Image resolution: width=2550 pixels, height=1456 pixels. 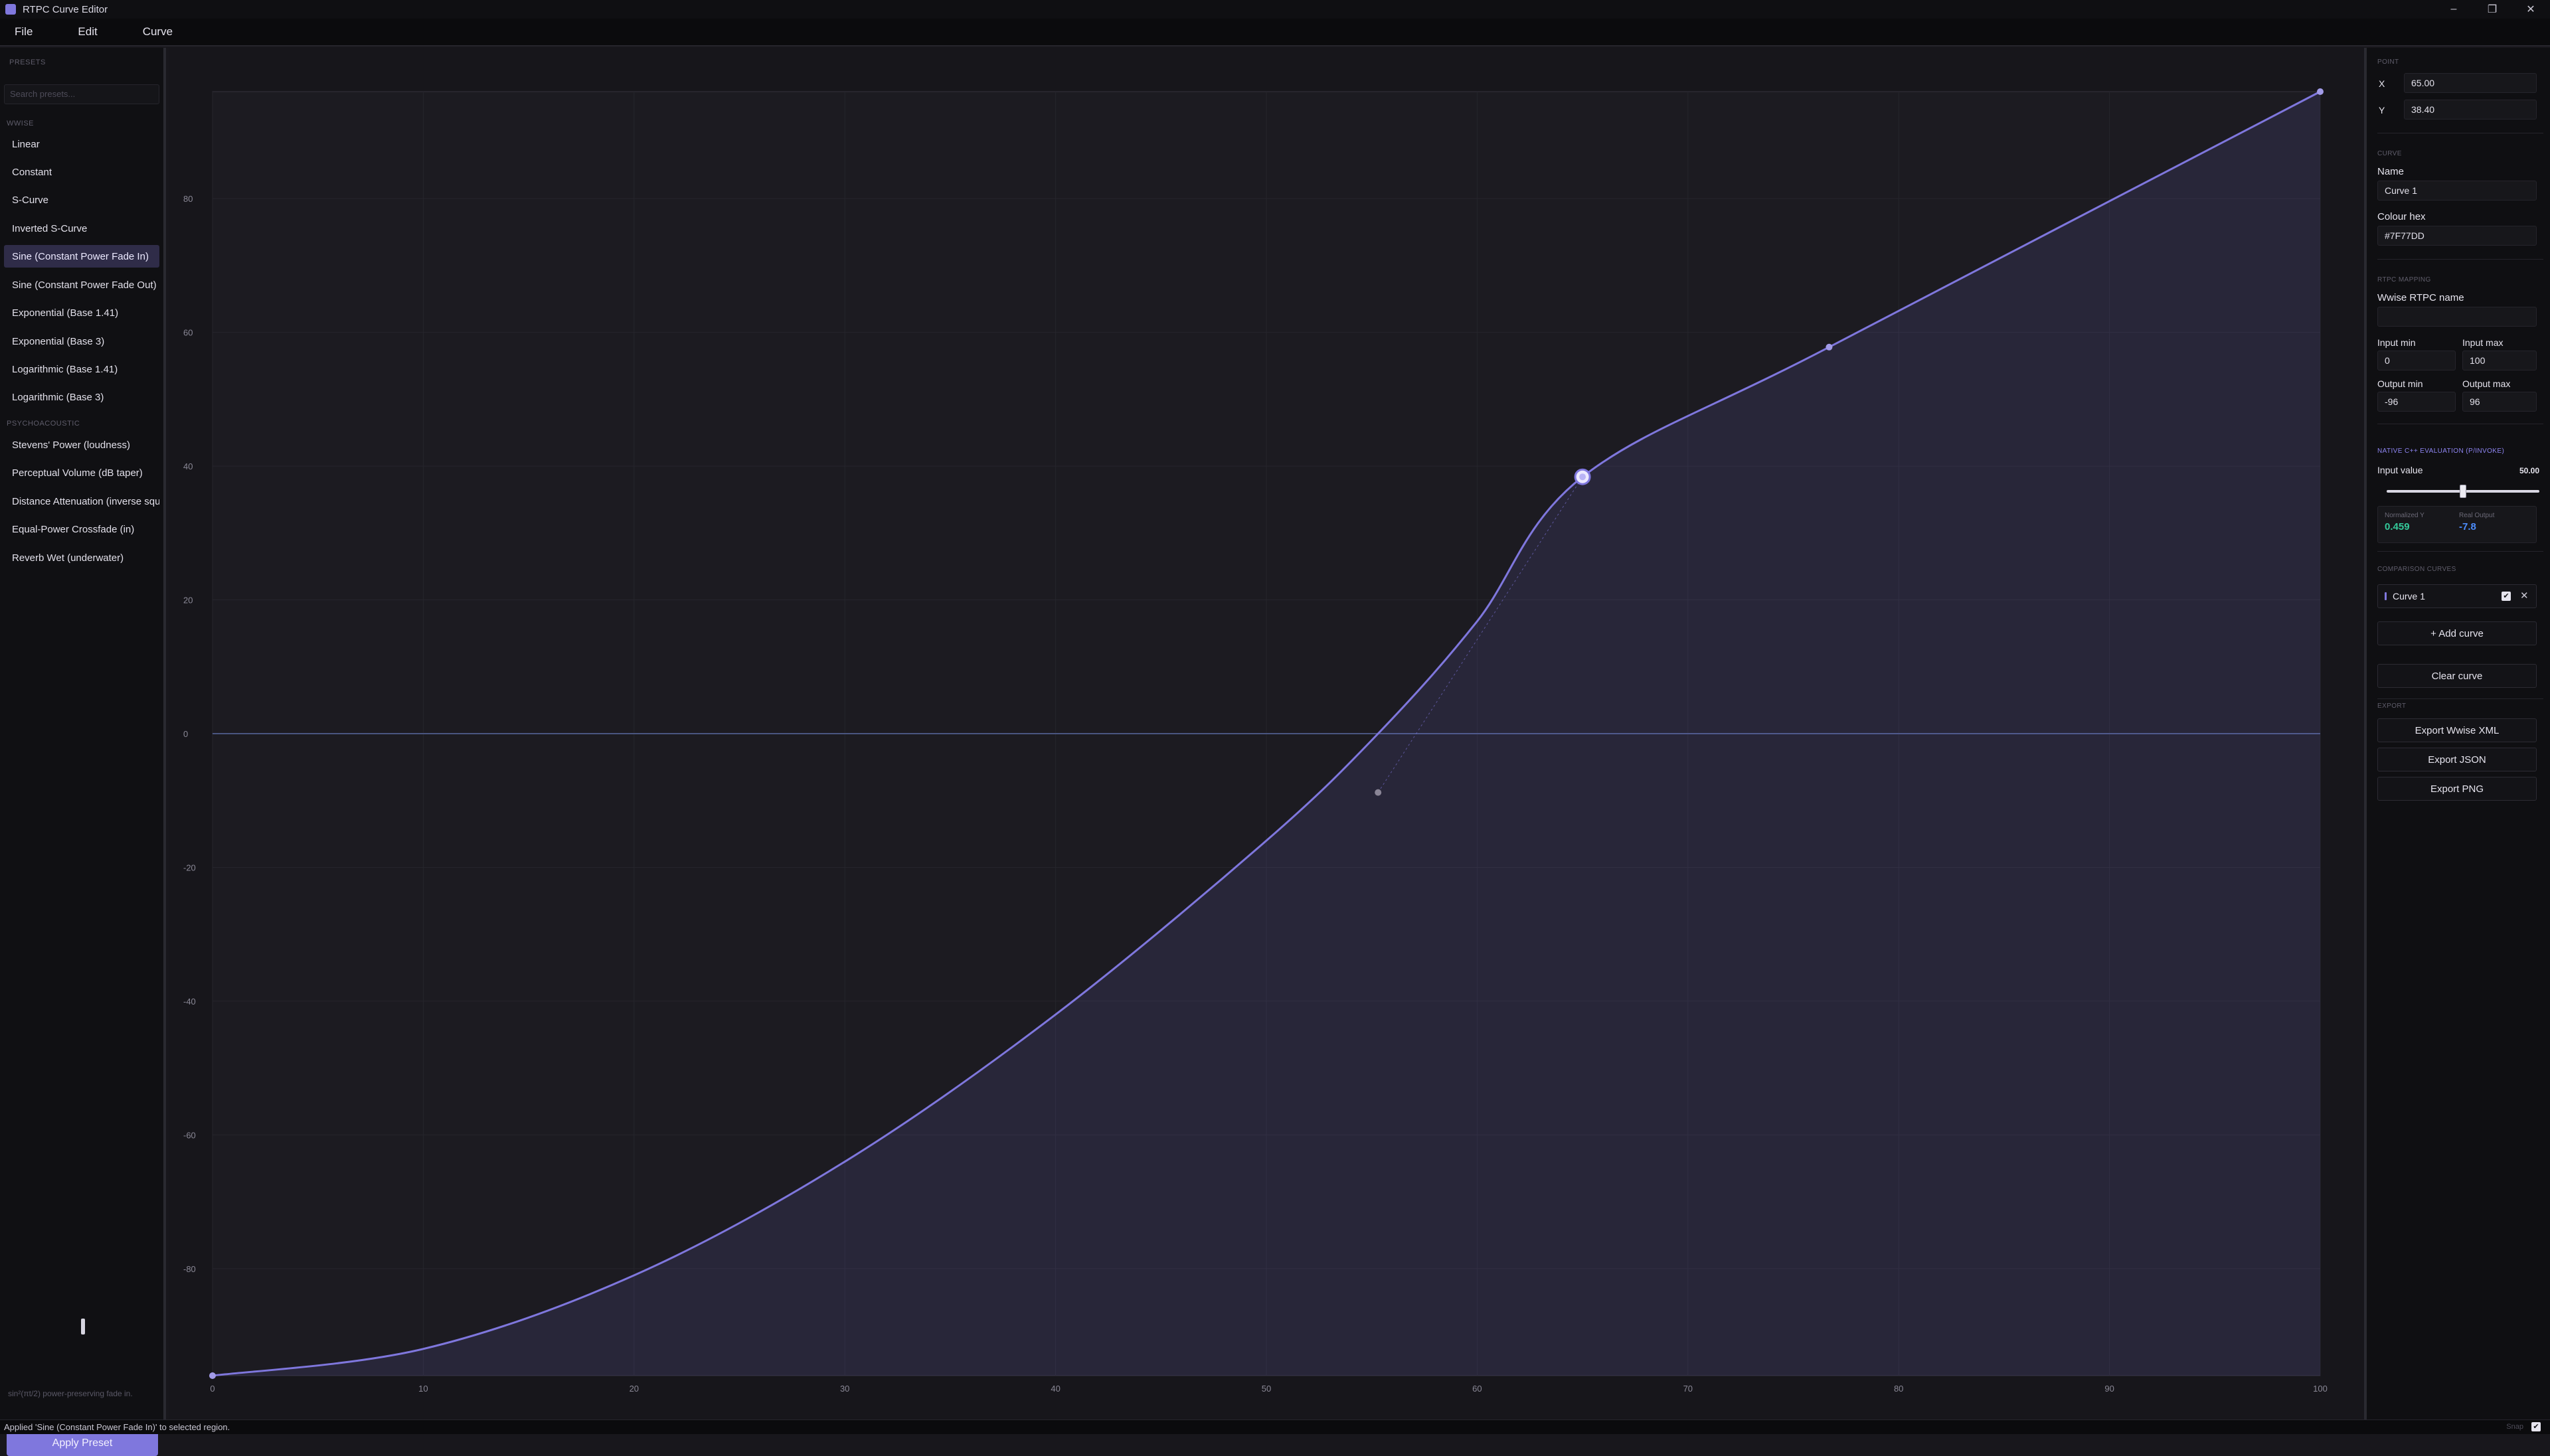 I want to click on preset-s-curve: S-Curve, so click(x=81, y=200).